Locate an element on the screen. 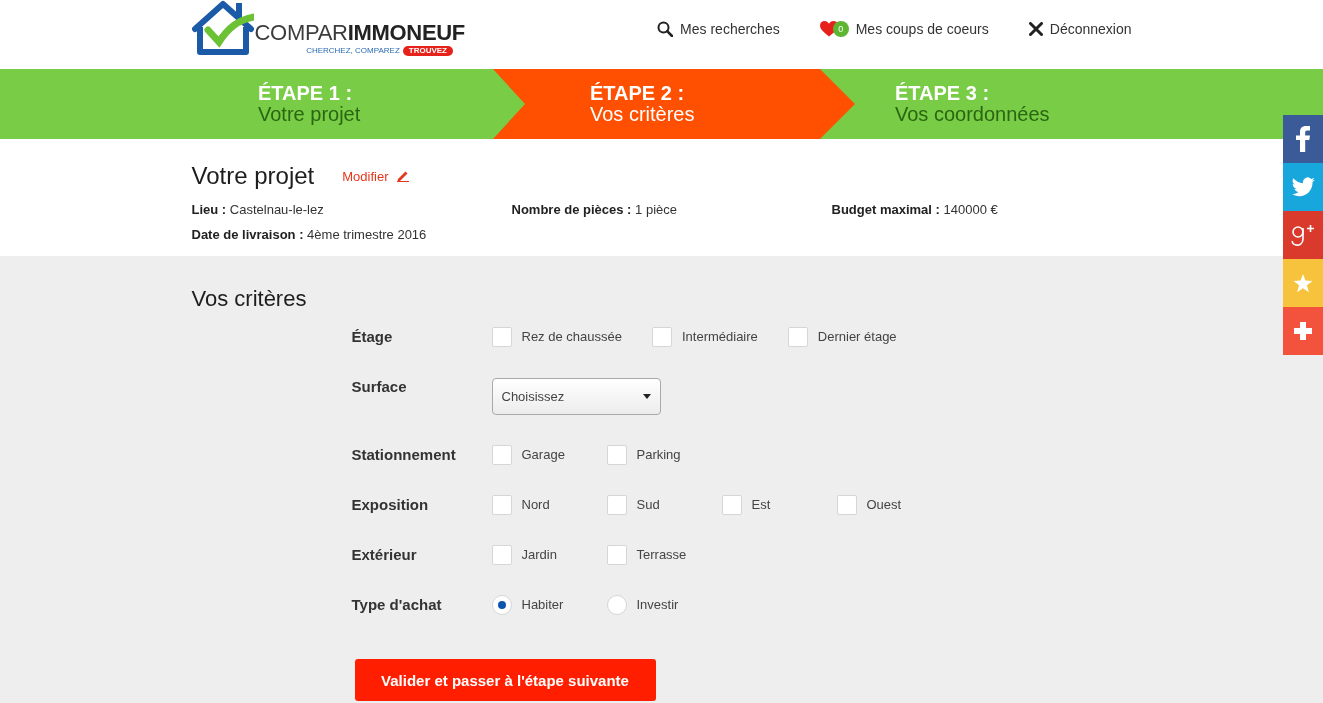  detail-label: Date de livraison : is located at coordinates (247, 234).